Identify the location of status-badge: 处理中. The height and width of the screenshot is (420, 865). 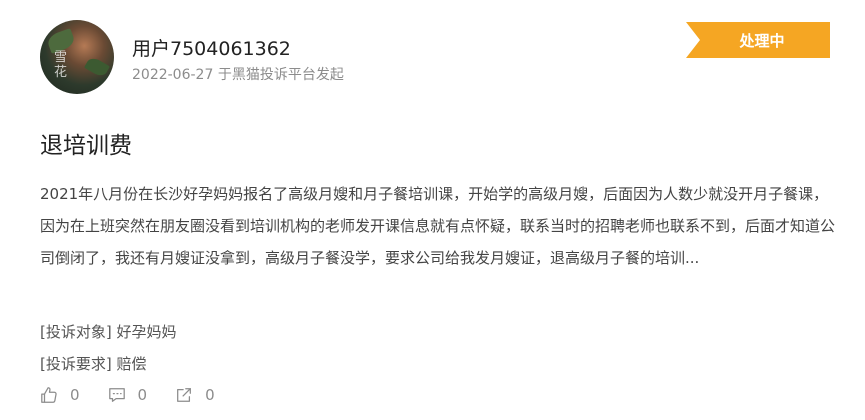
(758, 40).